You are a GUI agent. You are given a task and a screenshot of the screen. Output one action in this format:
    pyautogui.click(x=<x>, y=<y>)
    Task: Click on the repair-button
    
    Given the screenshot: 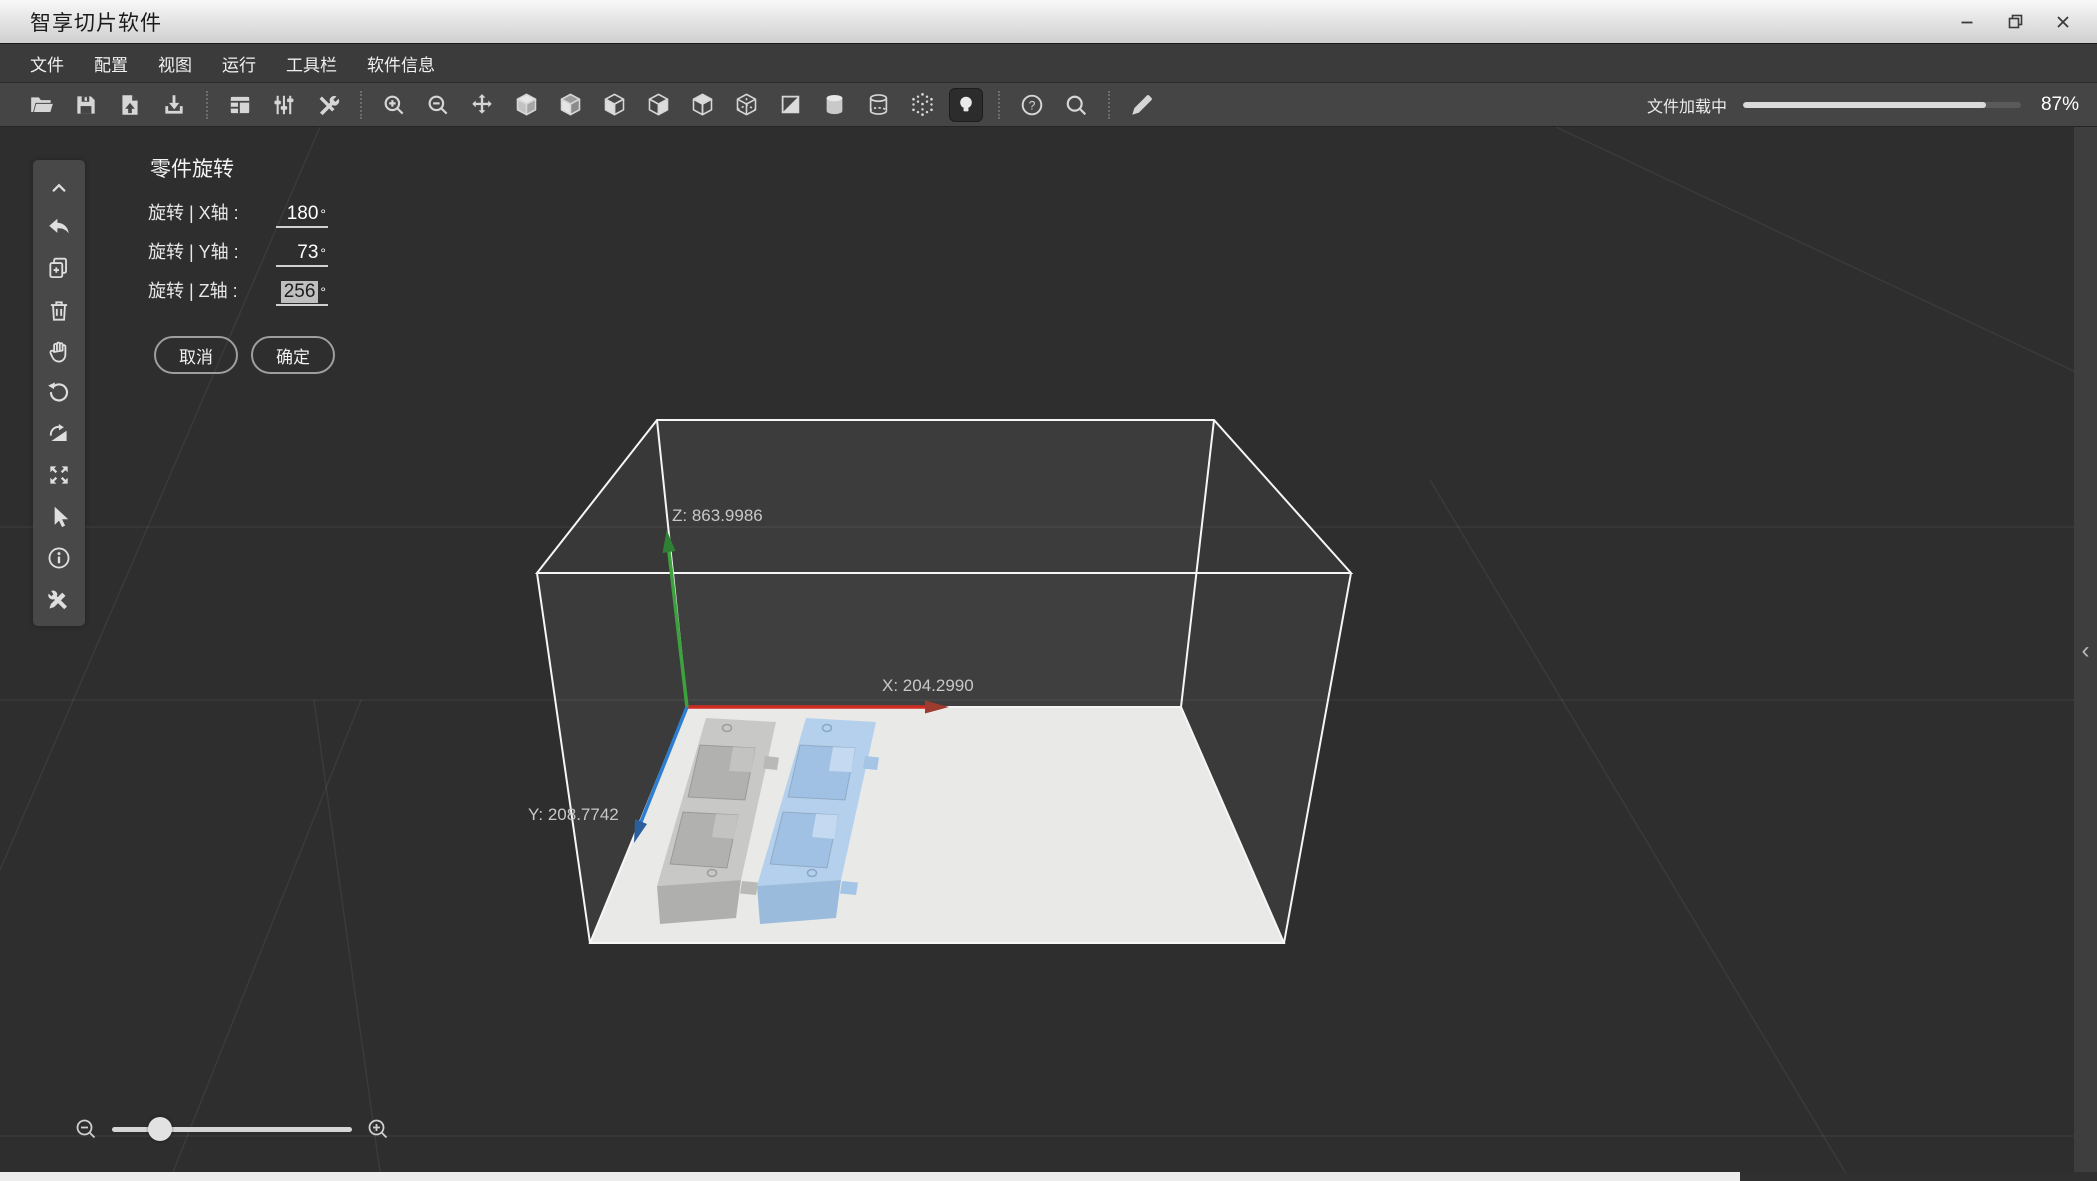 What is the action you would take?
    pyautogui.click(x=59, y=599)
    